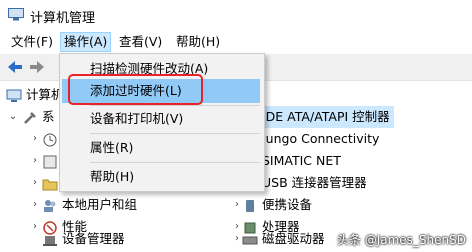  Describe the element at coordinates (321, 138) in the screenshot. I see `device-label-jungo: Jungo Connectivity` at that location.